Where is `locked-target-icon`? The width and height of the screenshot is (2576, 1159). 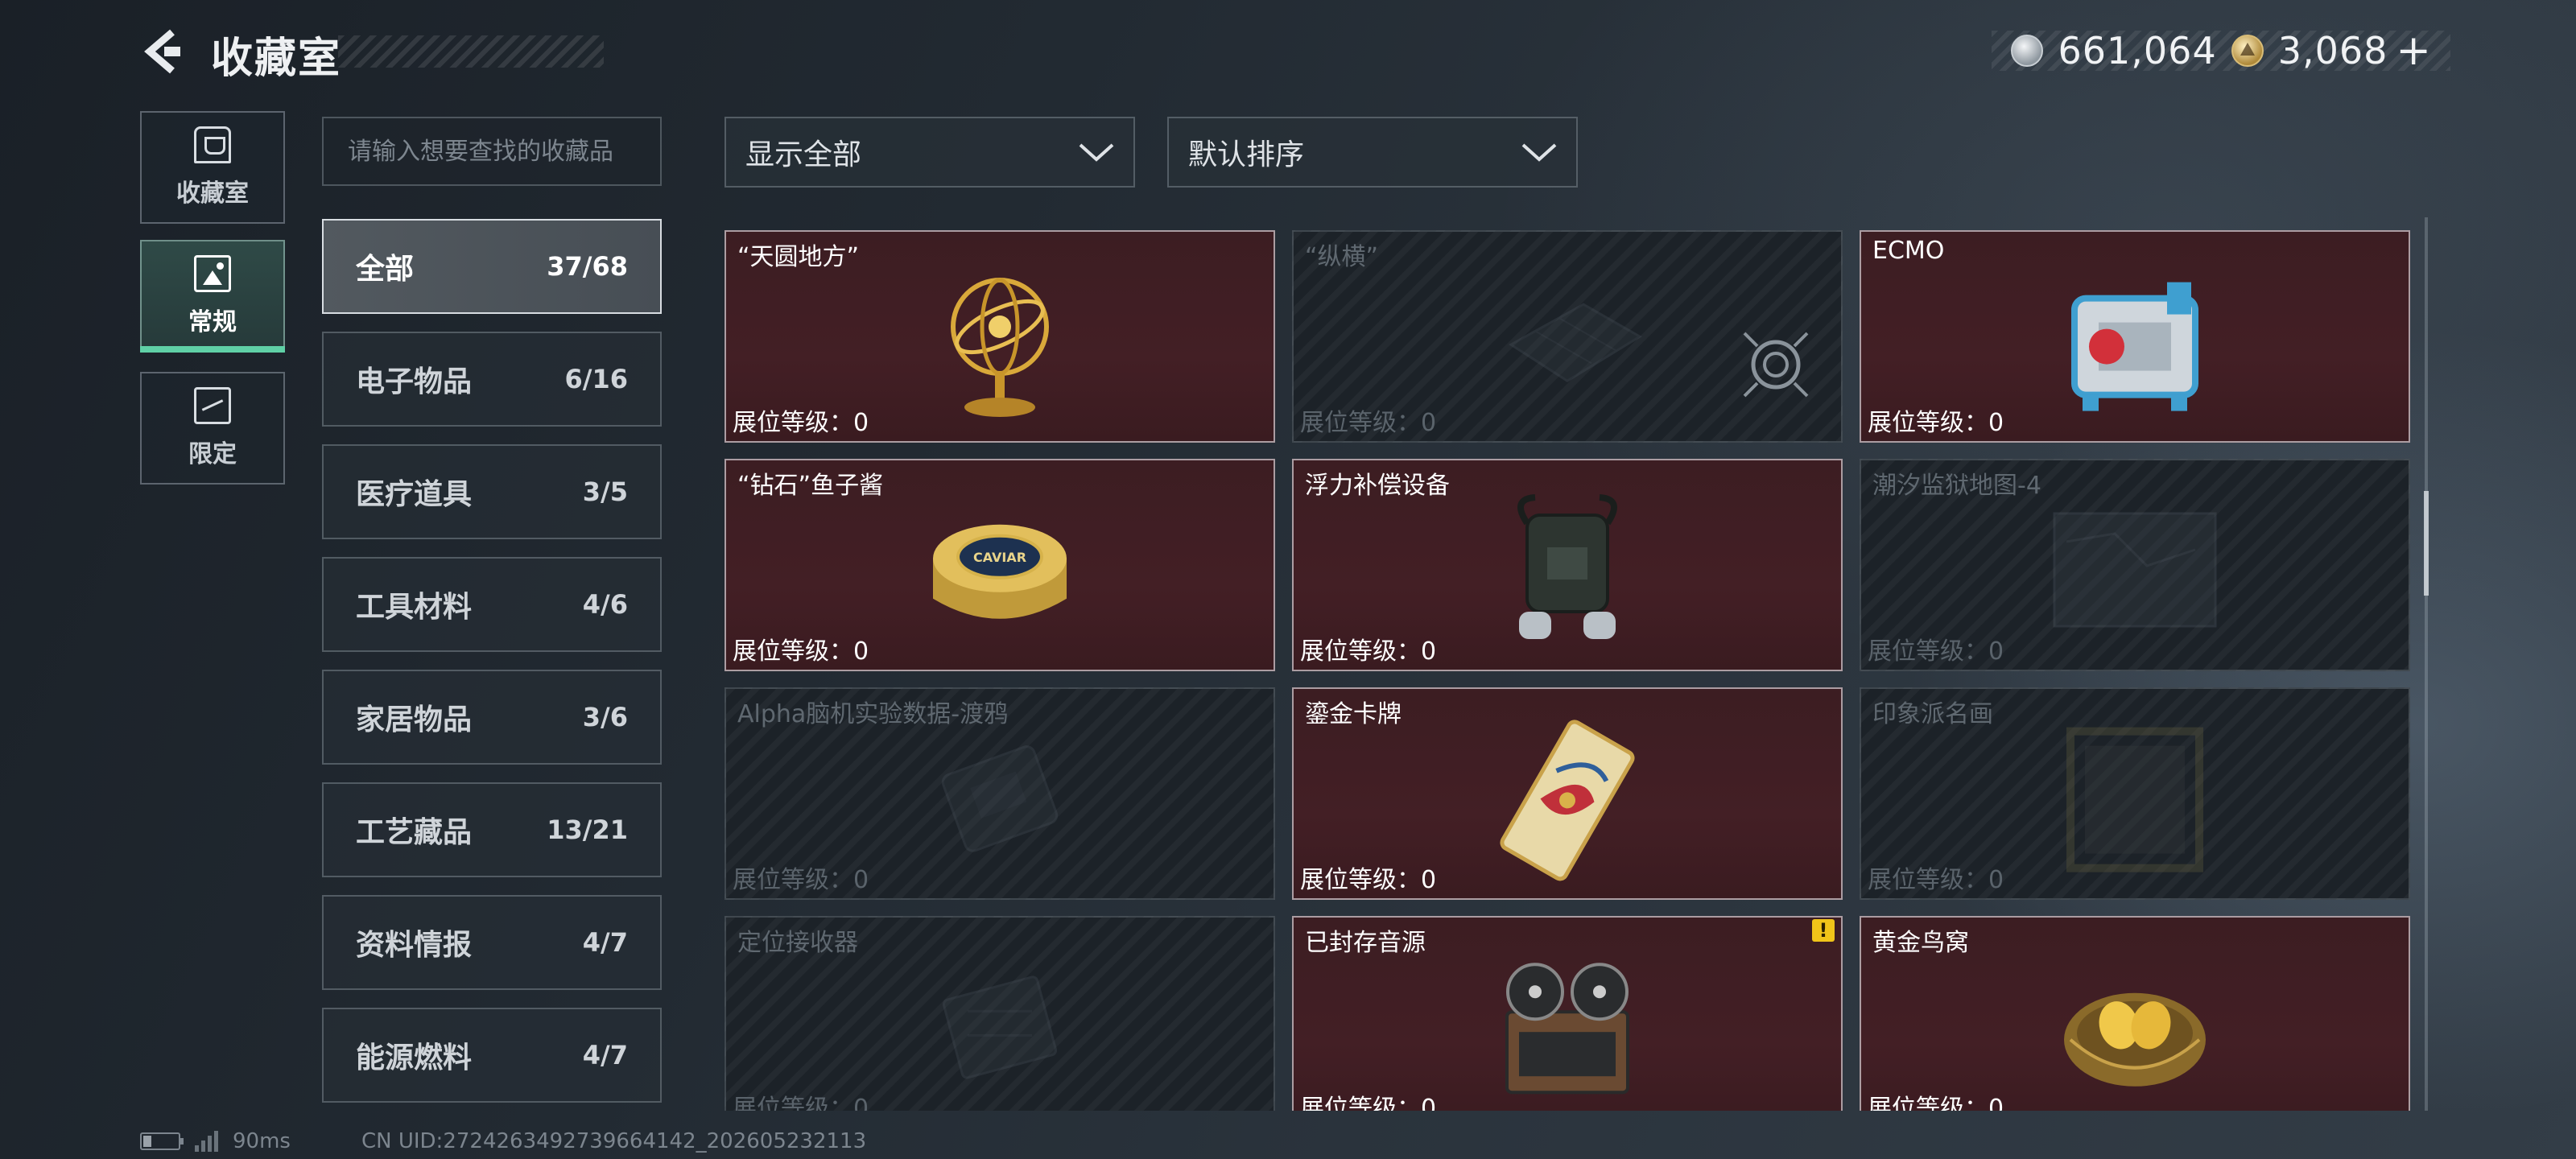
locked-target-icon is located at coordinates (1776, 365).